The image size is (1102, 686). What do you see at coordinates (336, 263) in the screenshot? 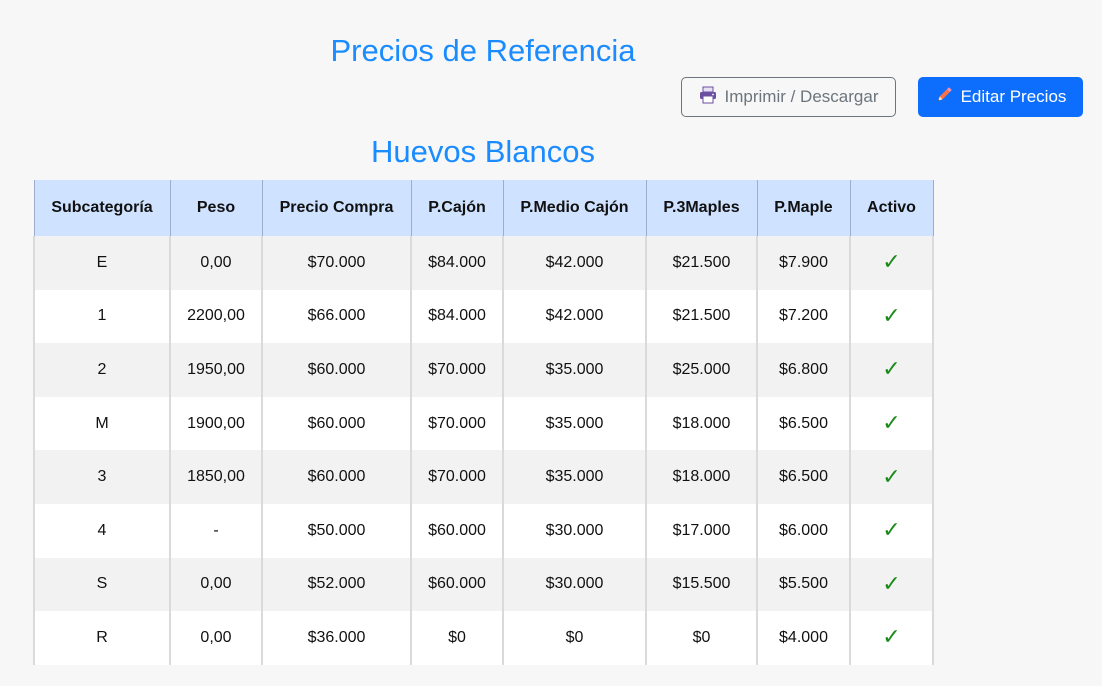
I see `cell-precio-compra: $70.000` at bounding box center [336, 263].